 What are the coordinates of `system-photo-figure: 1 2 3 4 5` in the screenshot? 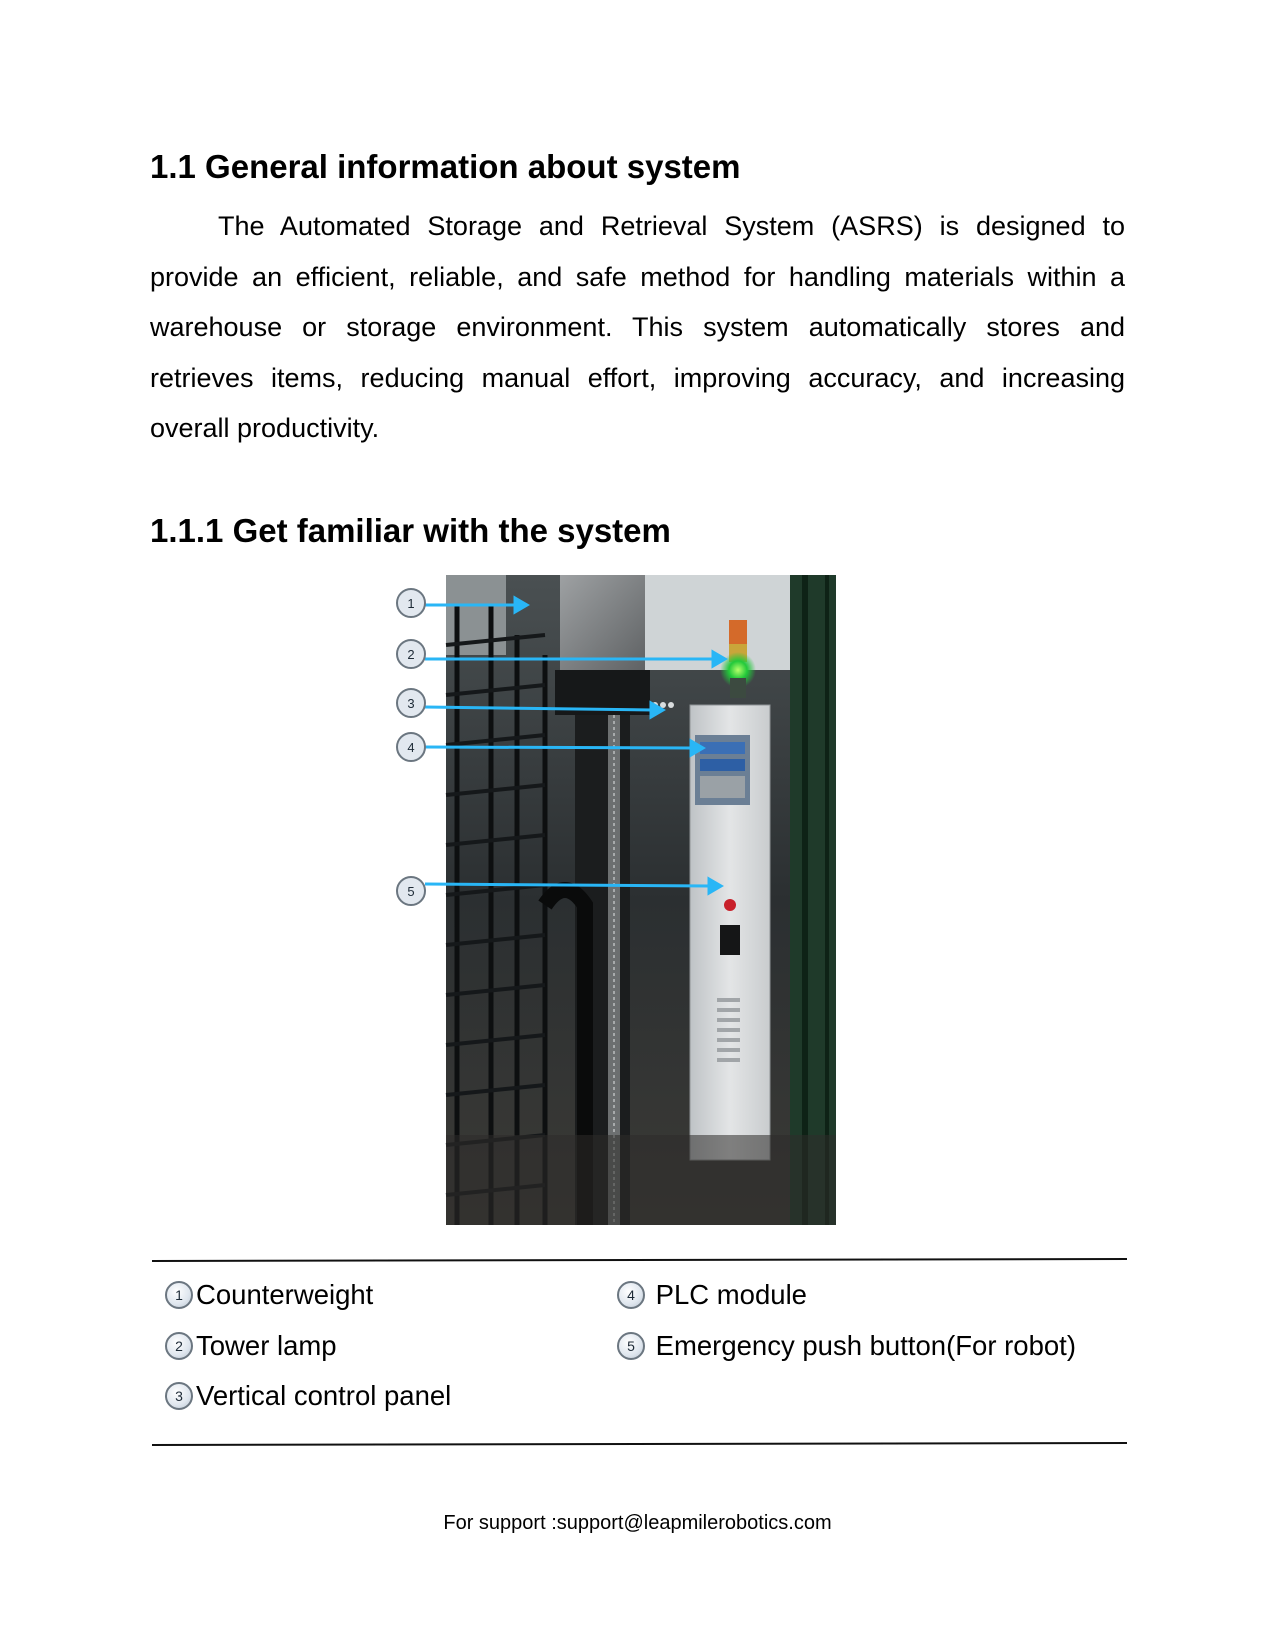 It's located at (617, 900).